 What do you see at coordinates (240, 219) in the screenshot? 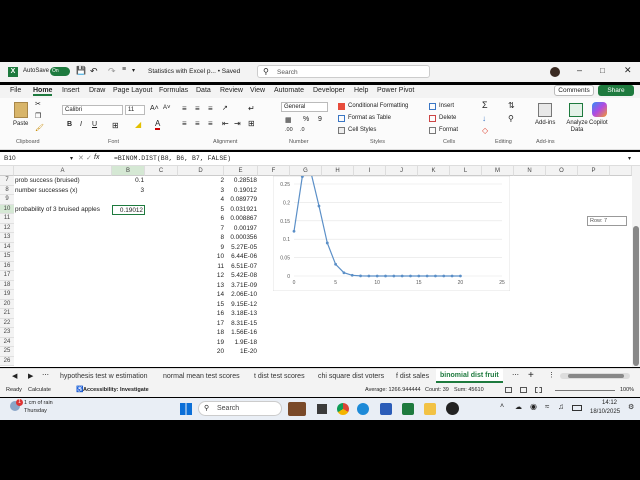
I see `cell-e: 0.008867` at bounding box center [240, 219].